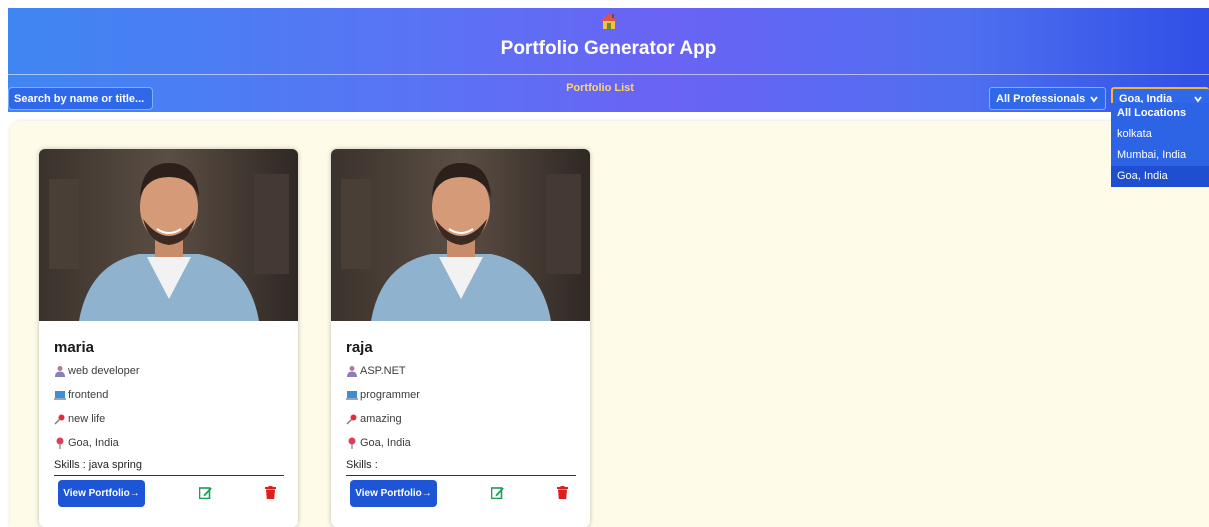  I want to click on search-input, so click(80, 98).